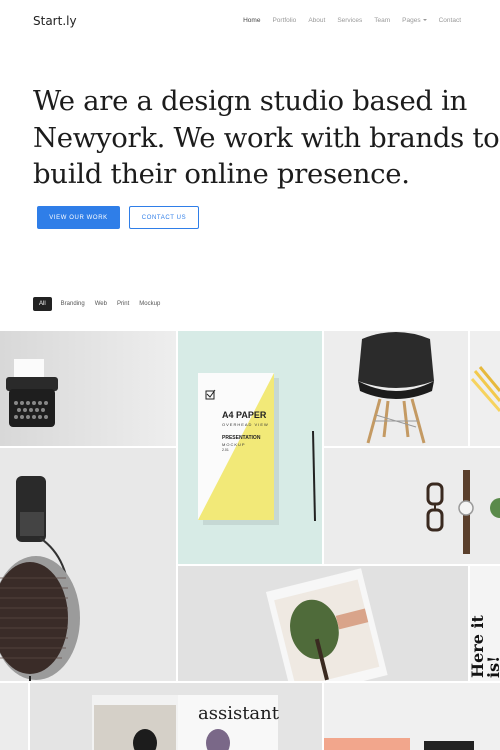 Image resolution: width=500 pixels, height=750 pixels. Describe the element at coordinates (225, 450) in the screenshot. I see `paper-version: 2.01` at that location.